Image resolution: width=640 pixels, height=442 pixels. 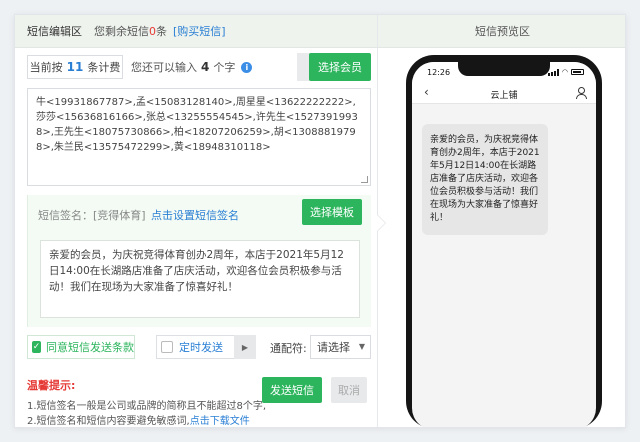 I want to click on agree-terms-label: 同意短信发送条款, so click(x=90, y=347).